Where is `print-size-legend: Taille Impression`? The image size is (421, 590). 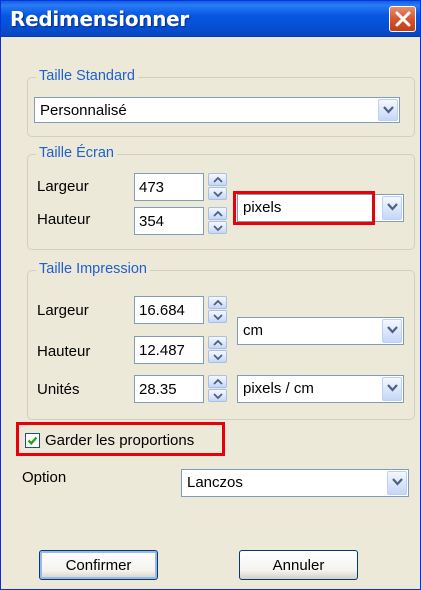
print-size-legend: Taille Impression is located at coordinates (93, 269).